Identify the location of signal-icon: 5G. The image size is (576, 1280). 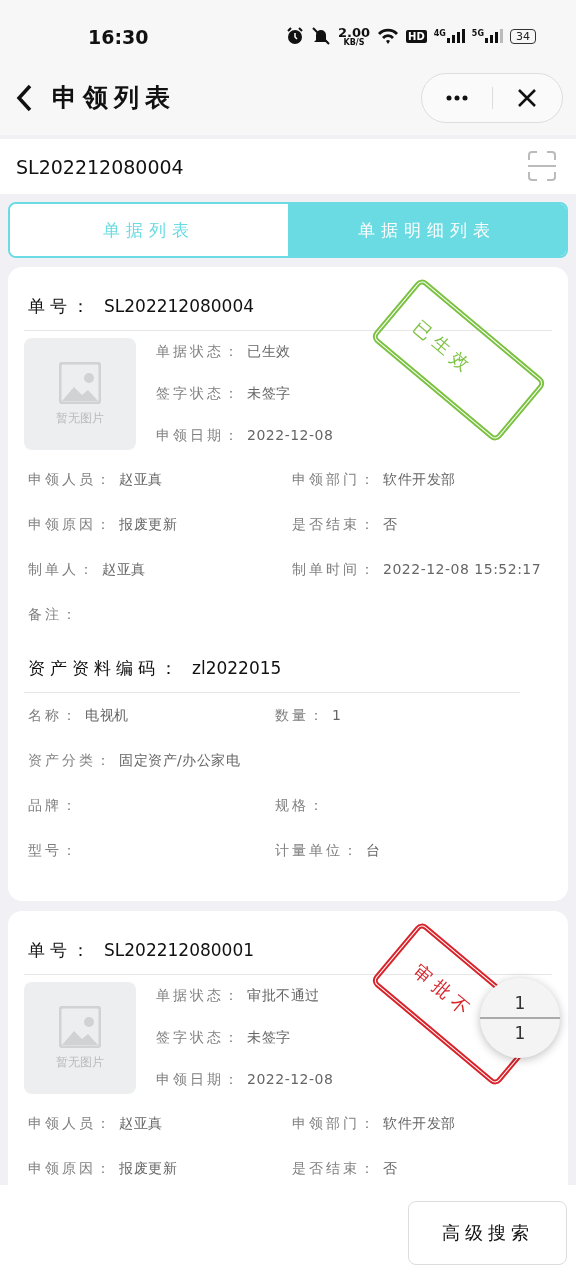
(487, 36).